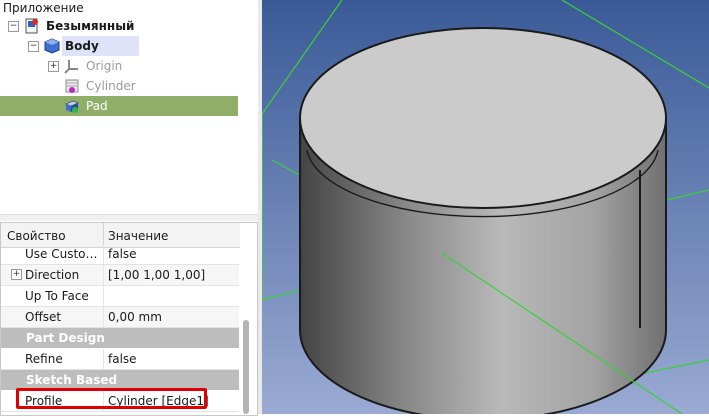 Image resolution: width=709 pixels, height=416 pixels. What do you see at coordinates (72, 66) in the screenshot?
I see `origin-icon` at bounding box center [72, 66].